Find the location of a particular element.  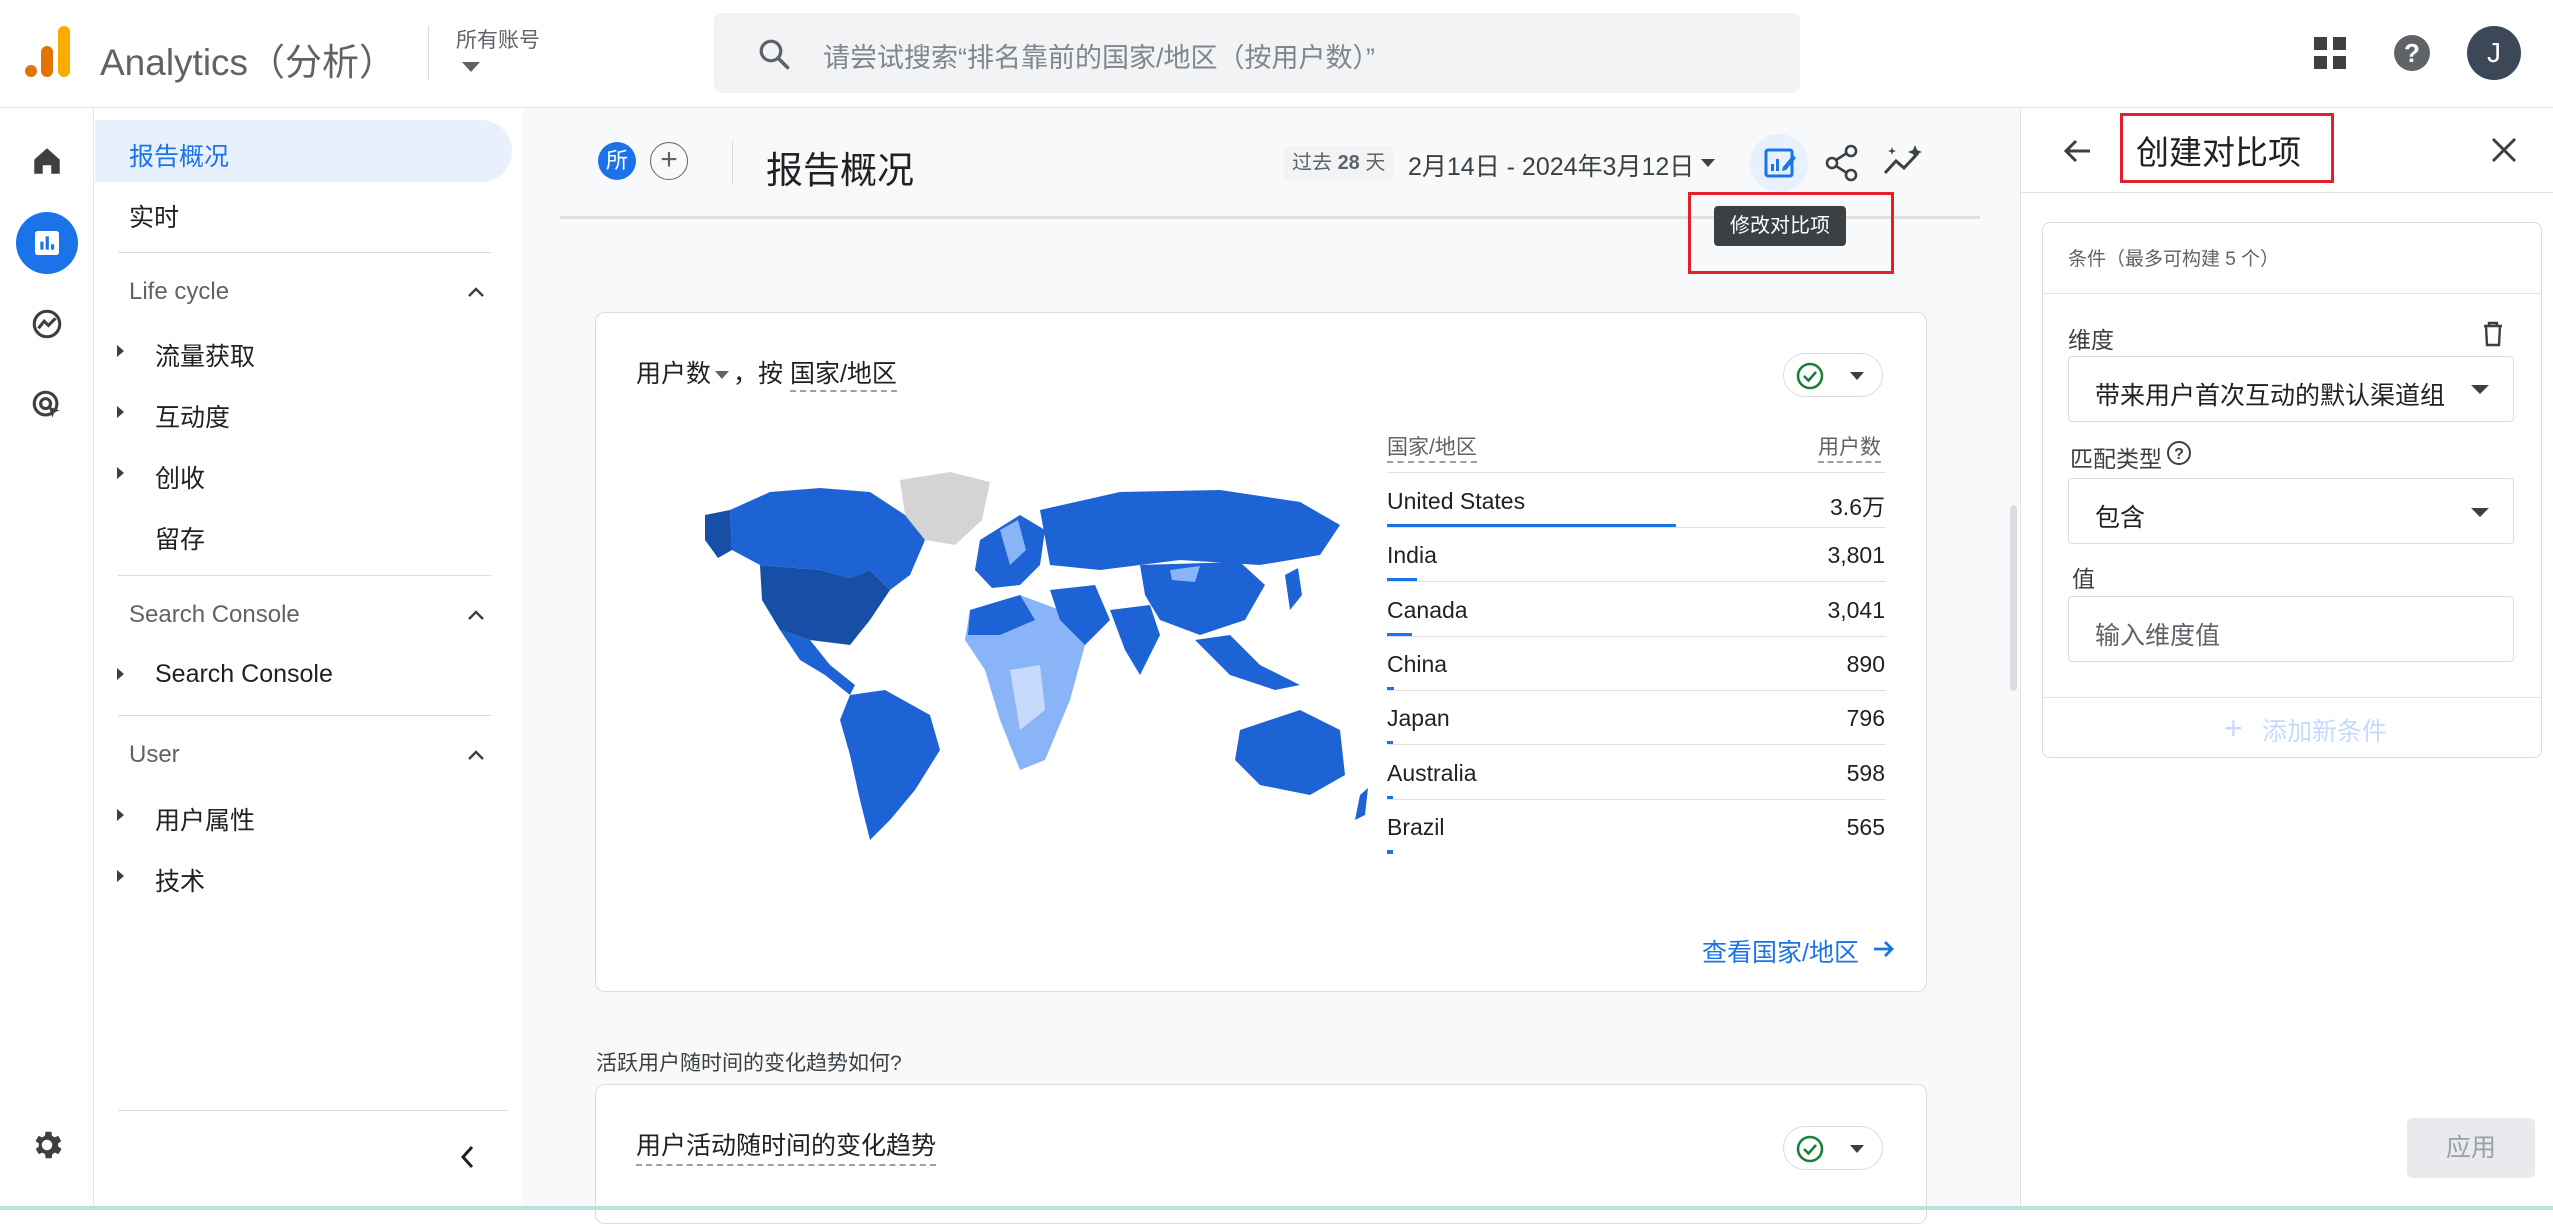

edit-comparison-button is located at coordinates (1779, 163).